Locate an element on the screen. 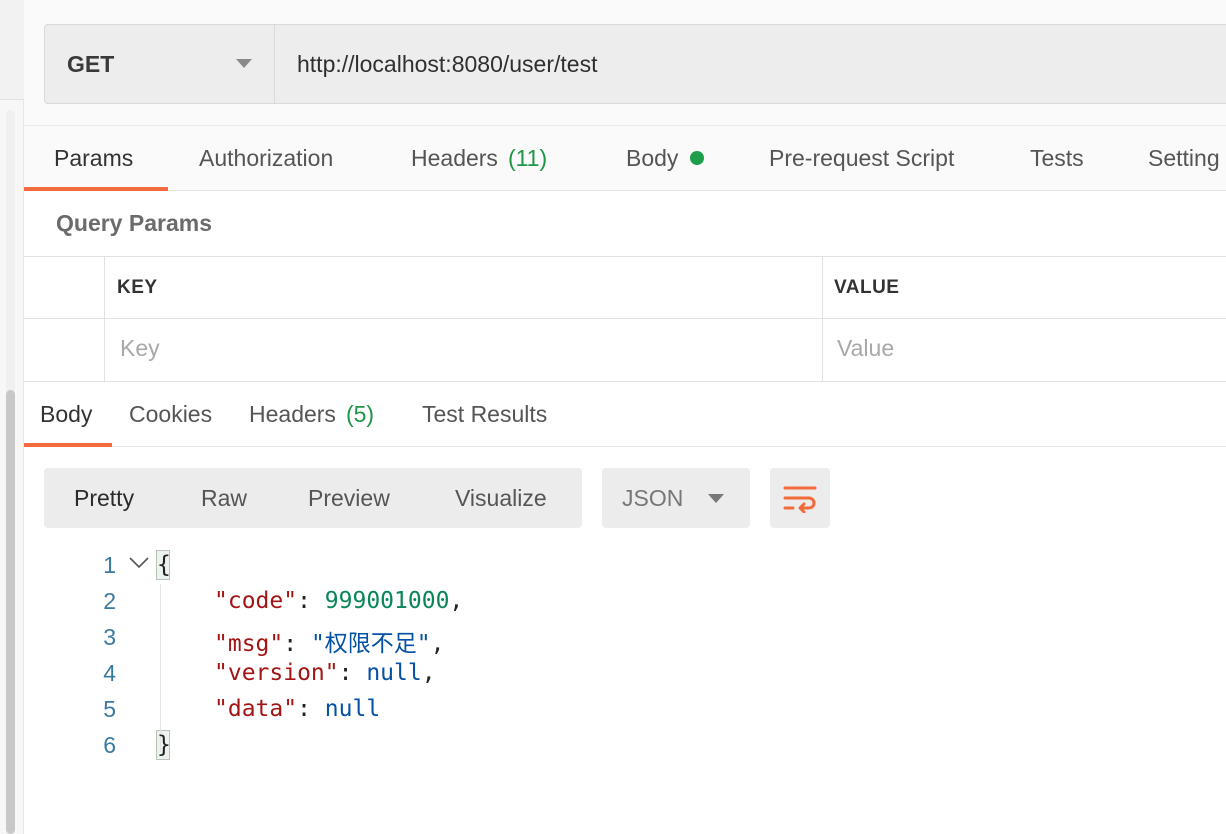 This screenshot has height=834, width=1226. tab-tests-label: Tests is located at coordinates (1057, 157).